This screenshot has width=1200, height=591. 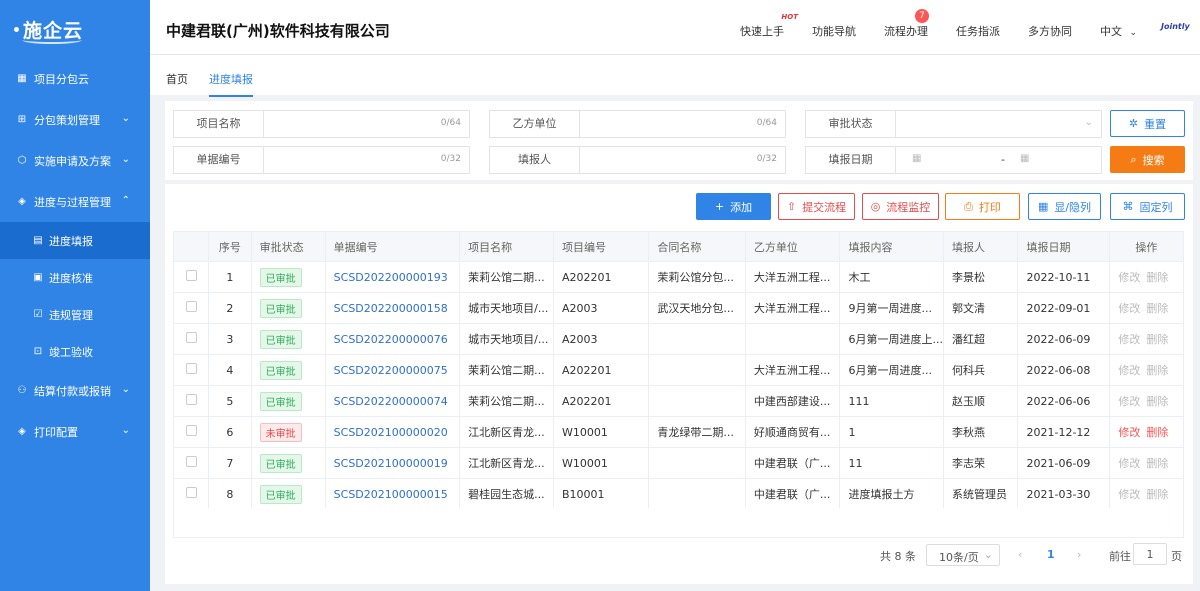 I want to click on party-b-field: 乙方单位 0/64, so click(x=637, y=124).